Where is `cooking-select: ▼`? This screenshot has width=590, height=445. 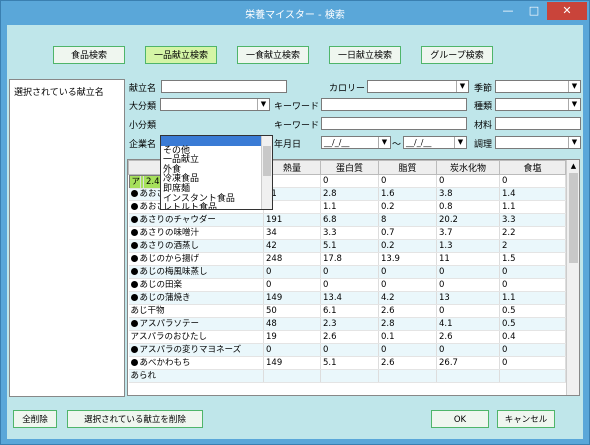 cooking-select: ▼ is located at coordinates (538, 142).